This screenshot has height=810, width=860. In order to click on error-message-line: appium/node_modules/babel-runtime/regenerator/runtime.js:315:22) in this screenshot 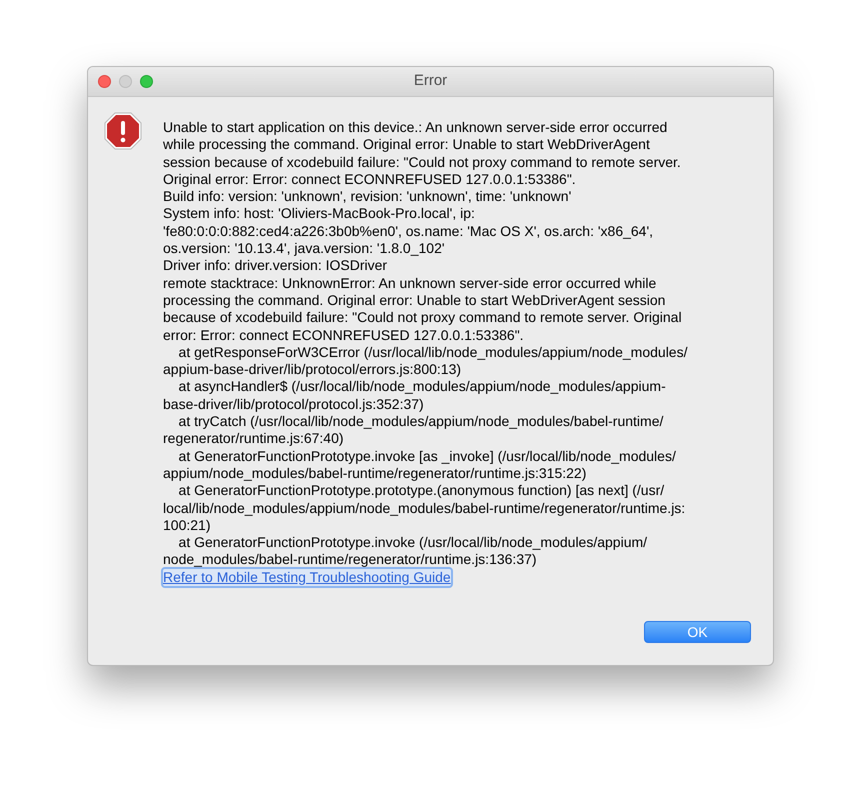, I will do `click(375, 473)`.